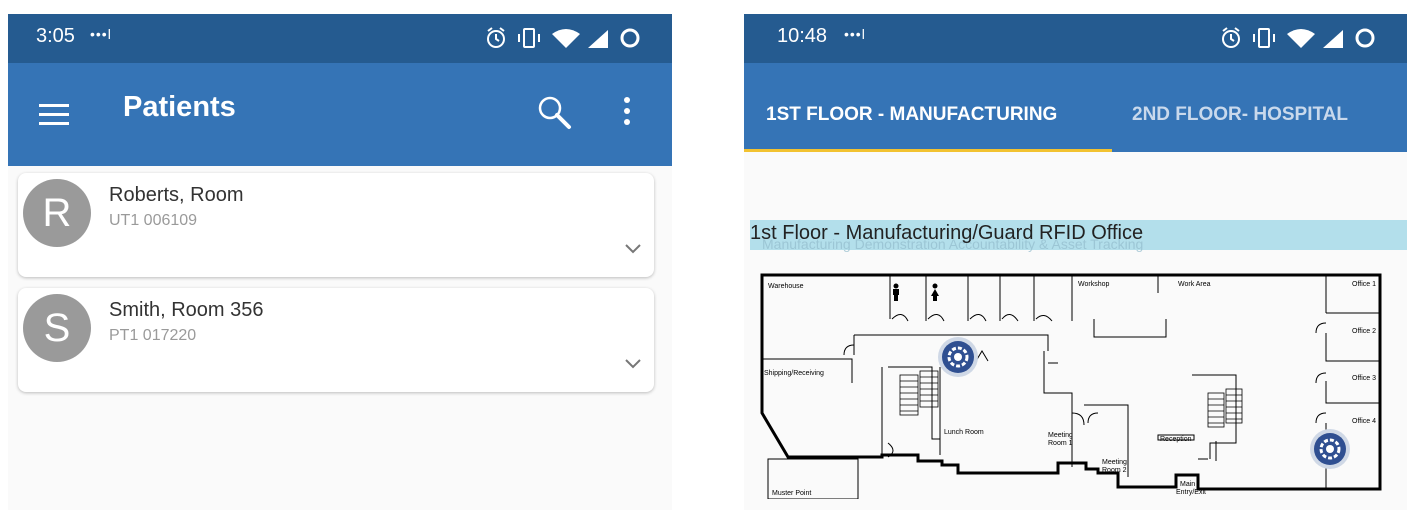 This screenshot has width=1414, height=524. What do you see at coordinates (928, 150) in the screenshot?
I see `tab-indicator` at bounding box center [928, 150].